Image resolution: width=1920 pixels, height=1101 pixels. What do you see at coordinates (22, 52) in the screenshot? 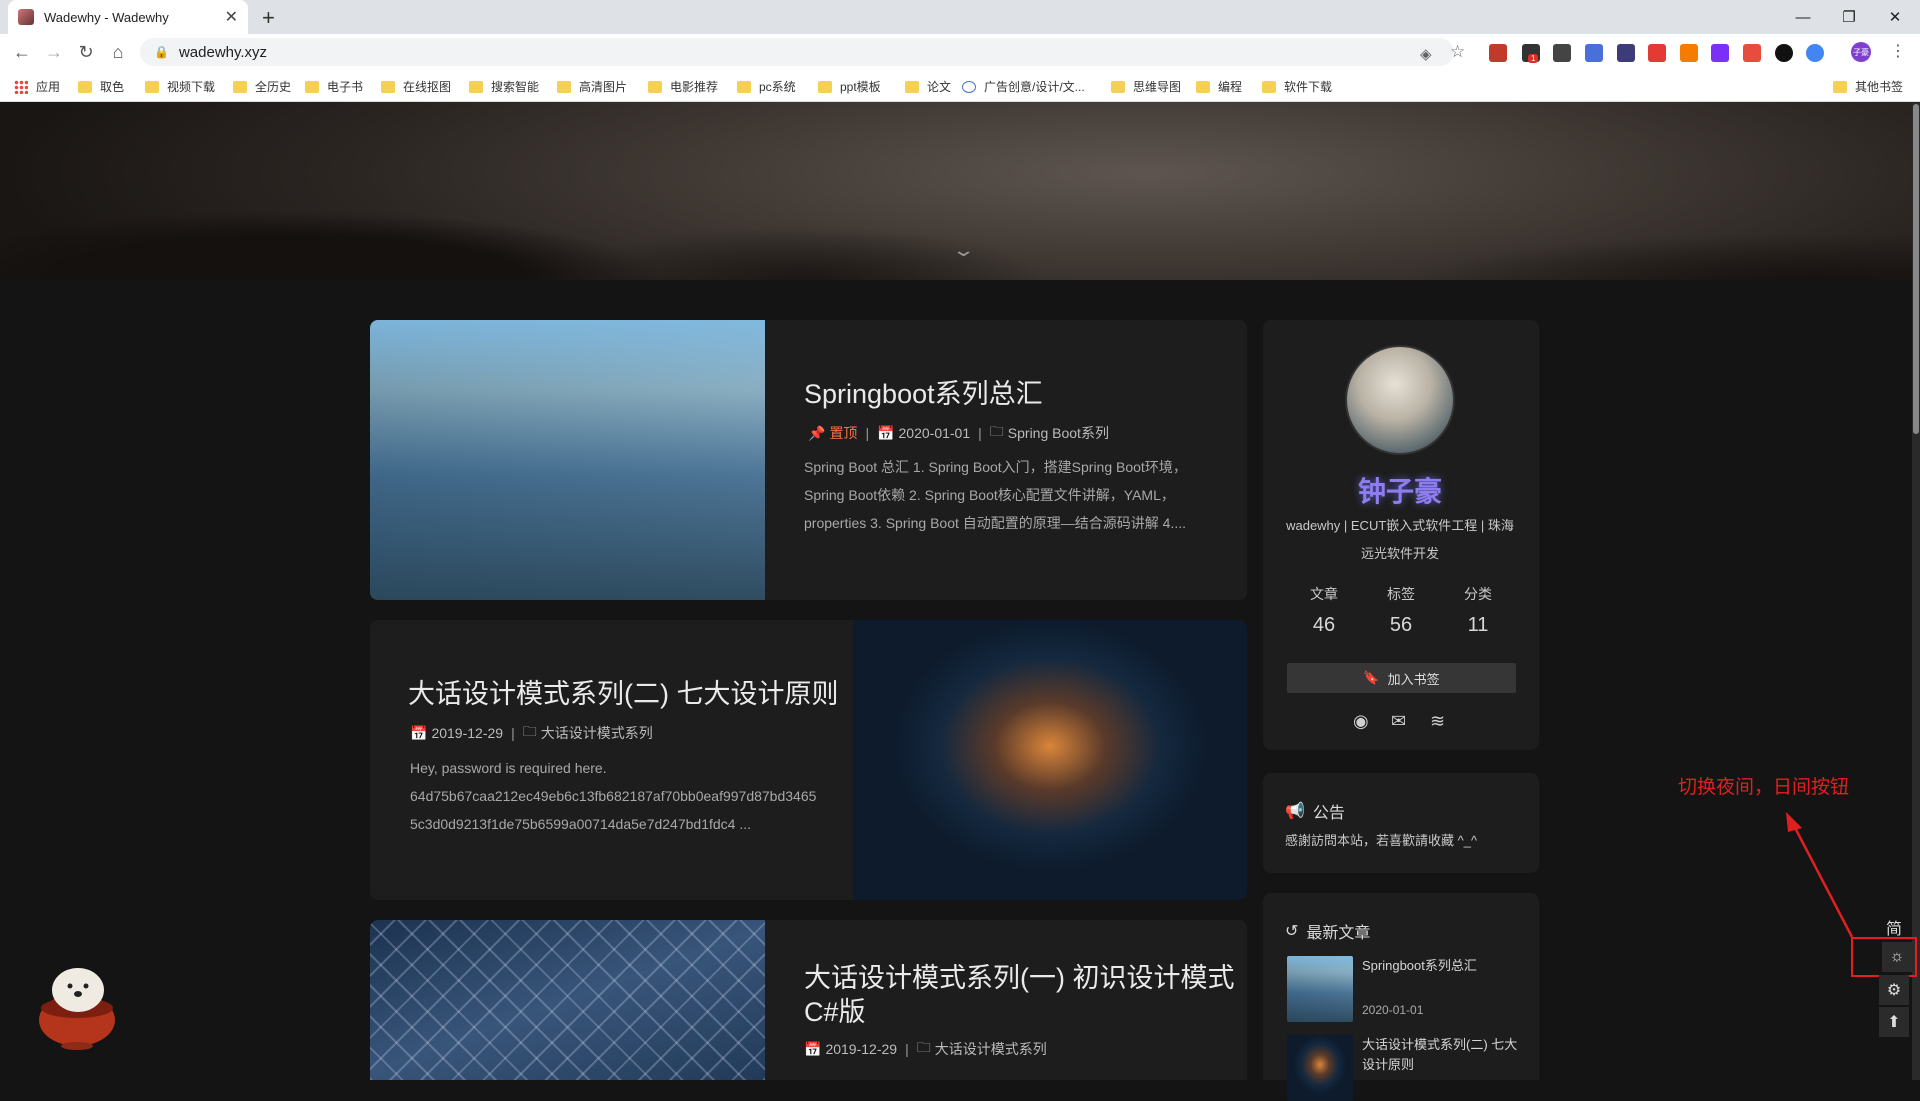
I see `back-icon: ←` at bounding box center [22, 52].